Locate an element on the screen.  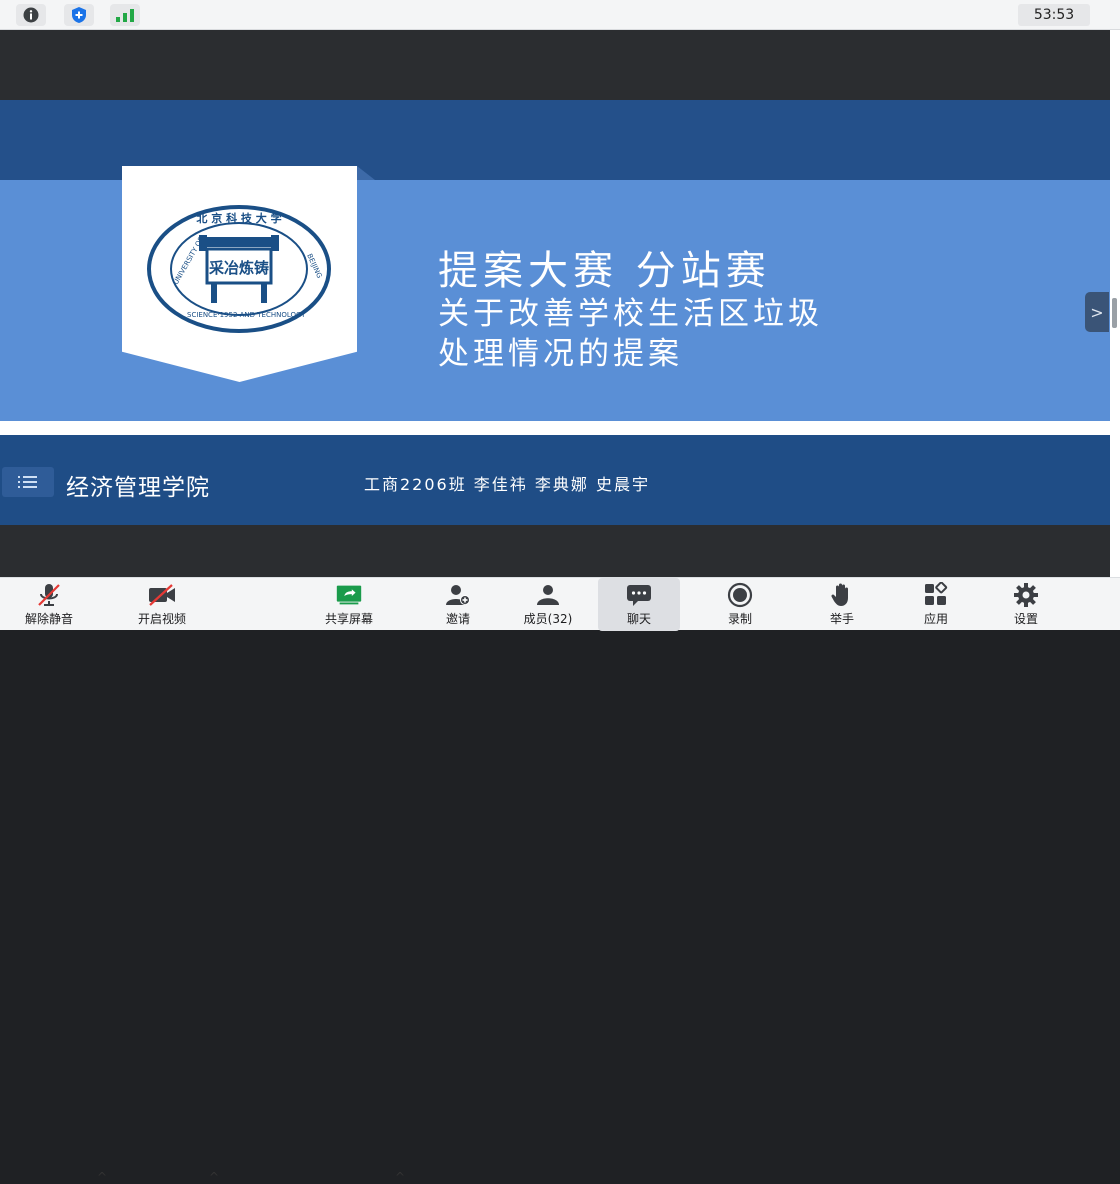
svg-text: 北 京 科 技 大 学 is located at coordinates (238, 218).